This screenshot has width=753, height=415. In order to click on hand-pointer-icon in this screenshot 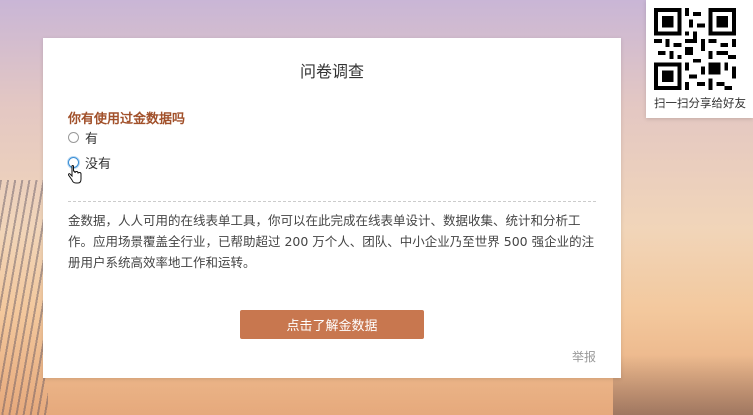, I will do `click(74, 176)`.